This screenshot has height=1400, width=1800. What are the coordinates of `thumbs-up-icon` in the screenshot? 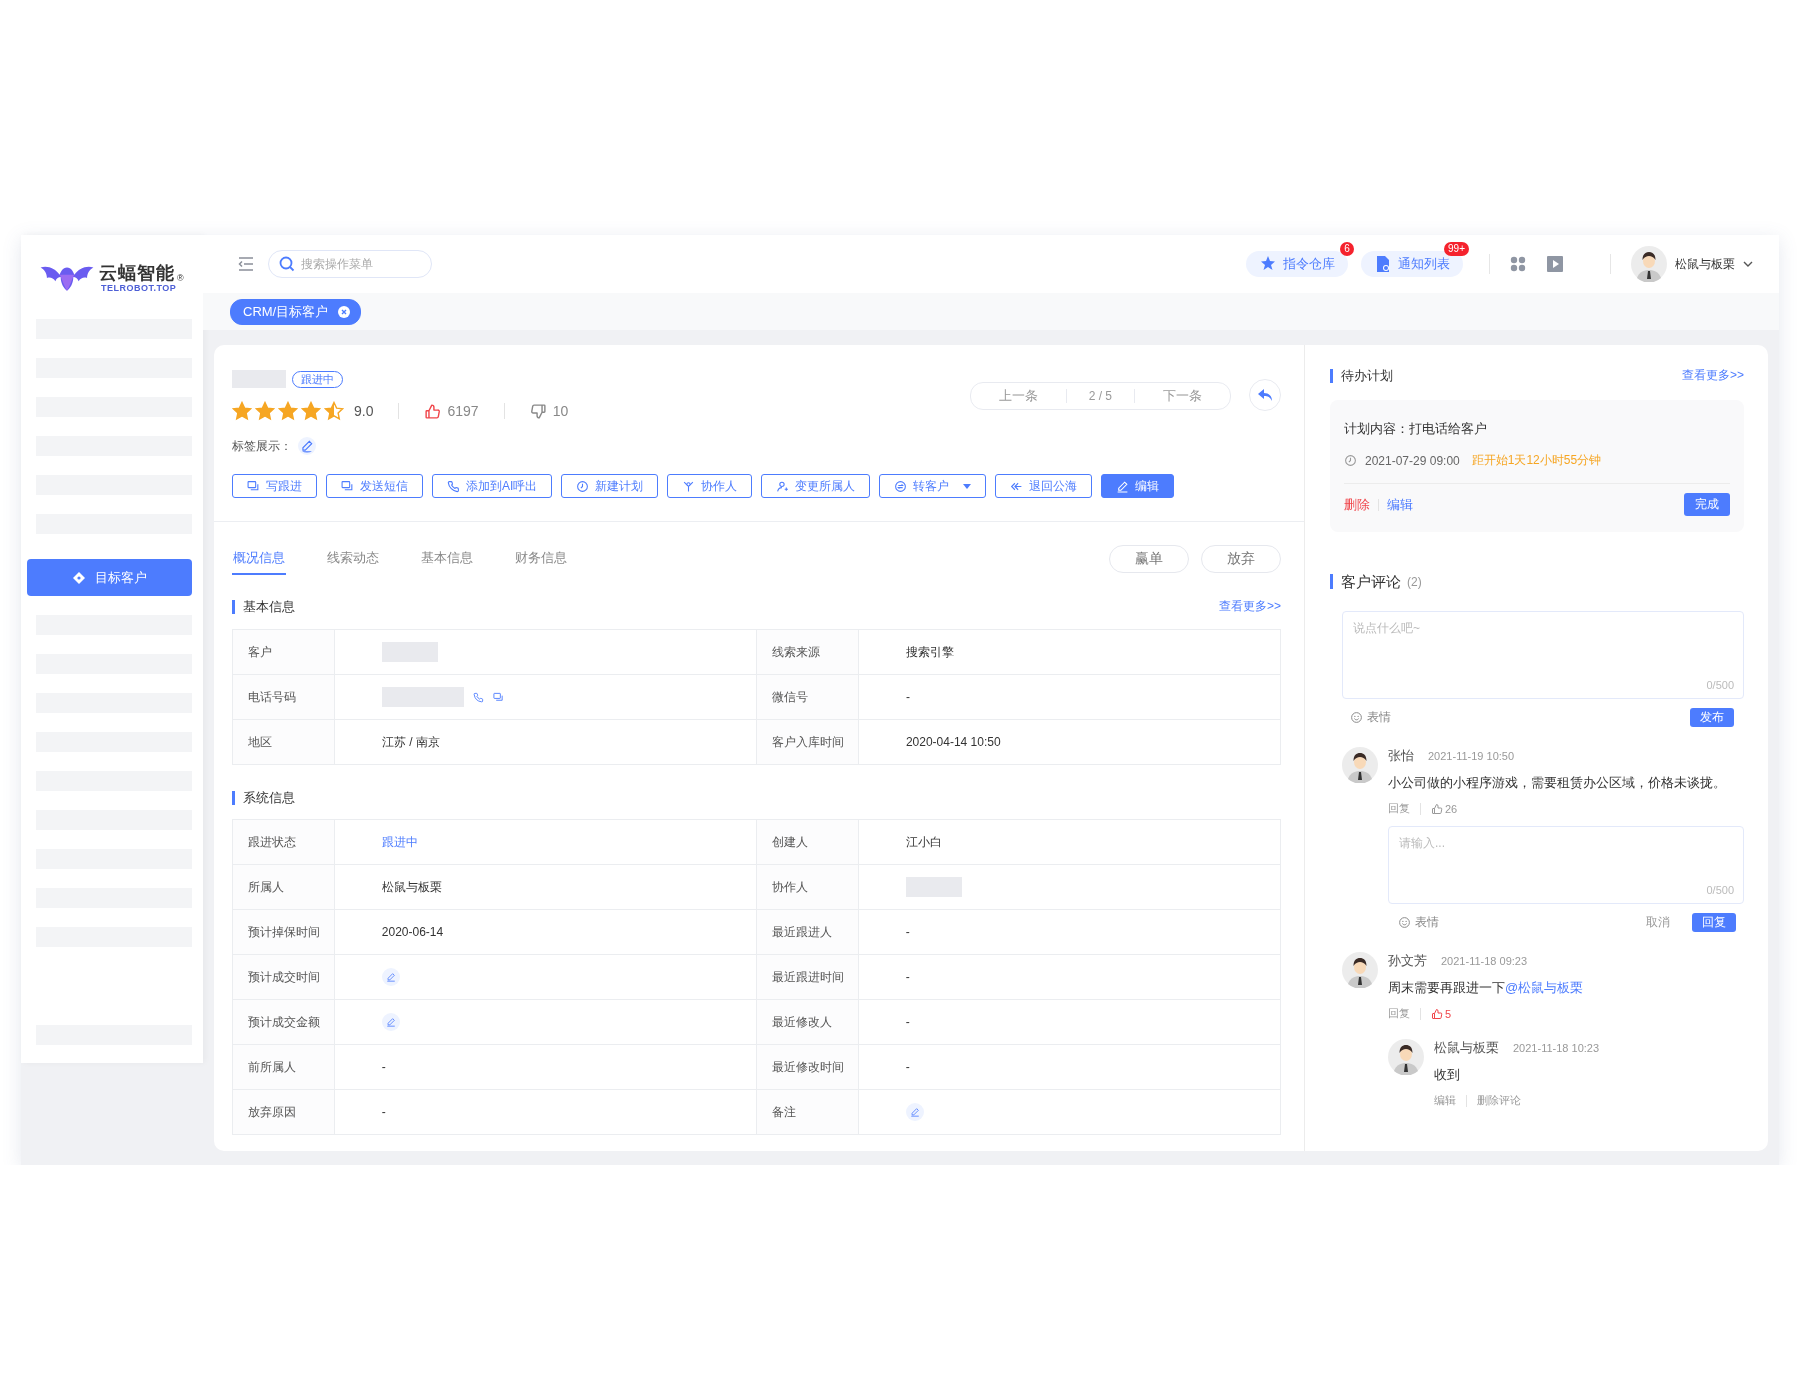 It's located at (1437, 808).